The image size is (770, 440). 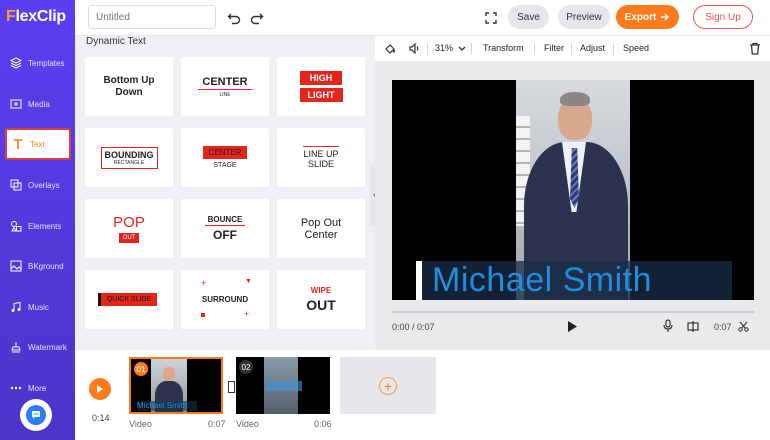 What do you see at coordinates (203, 315) in the screenshot?
I see `square-decoration-icon` at bounding box center [203, 315].